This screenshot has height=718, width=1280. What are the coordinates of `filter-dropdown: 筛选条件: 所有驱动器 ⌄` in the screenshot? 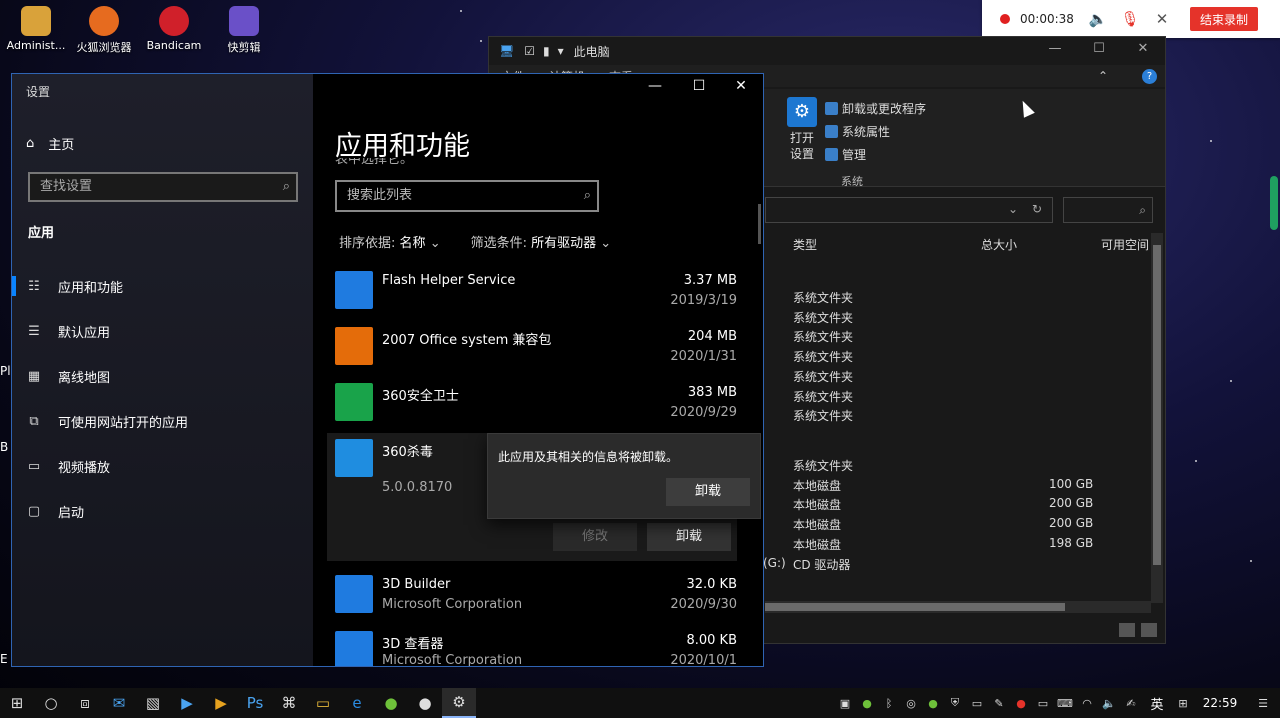 It's located at (541, 241).